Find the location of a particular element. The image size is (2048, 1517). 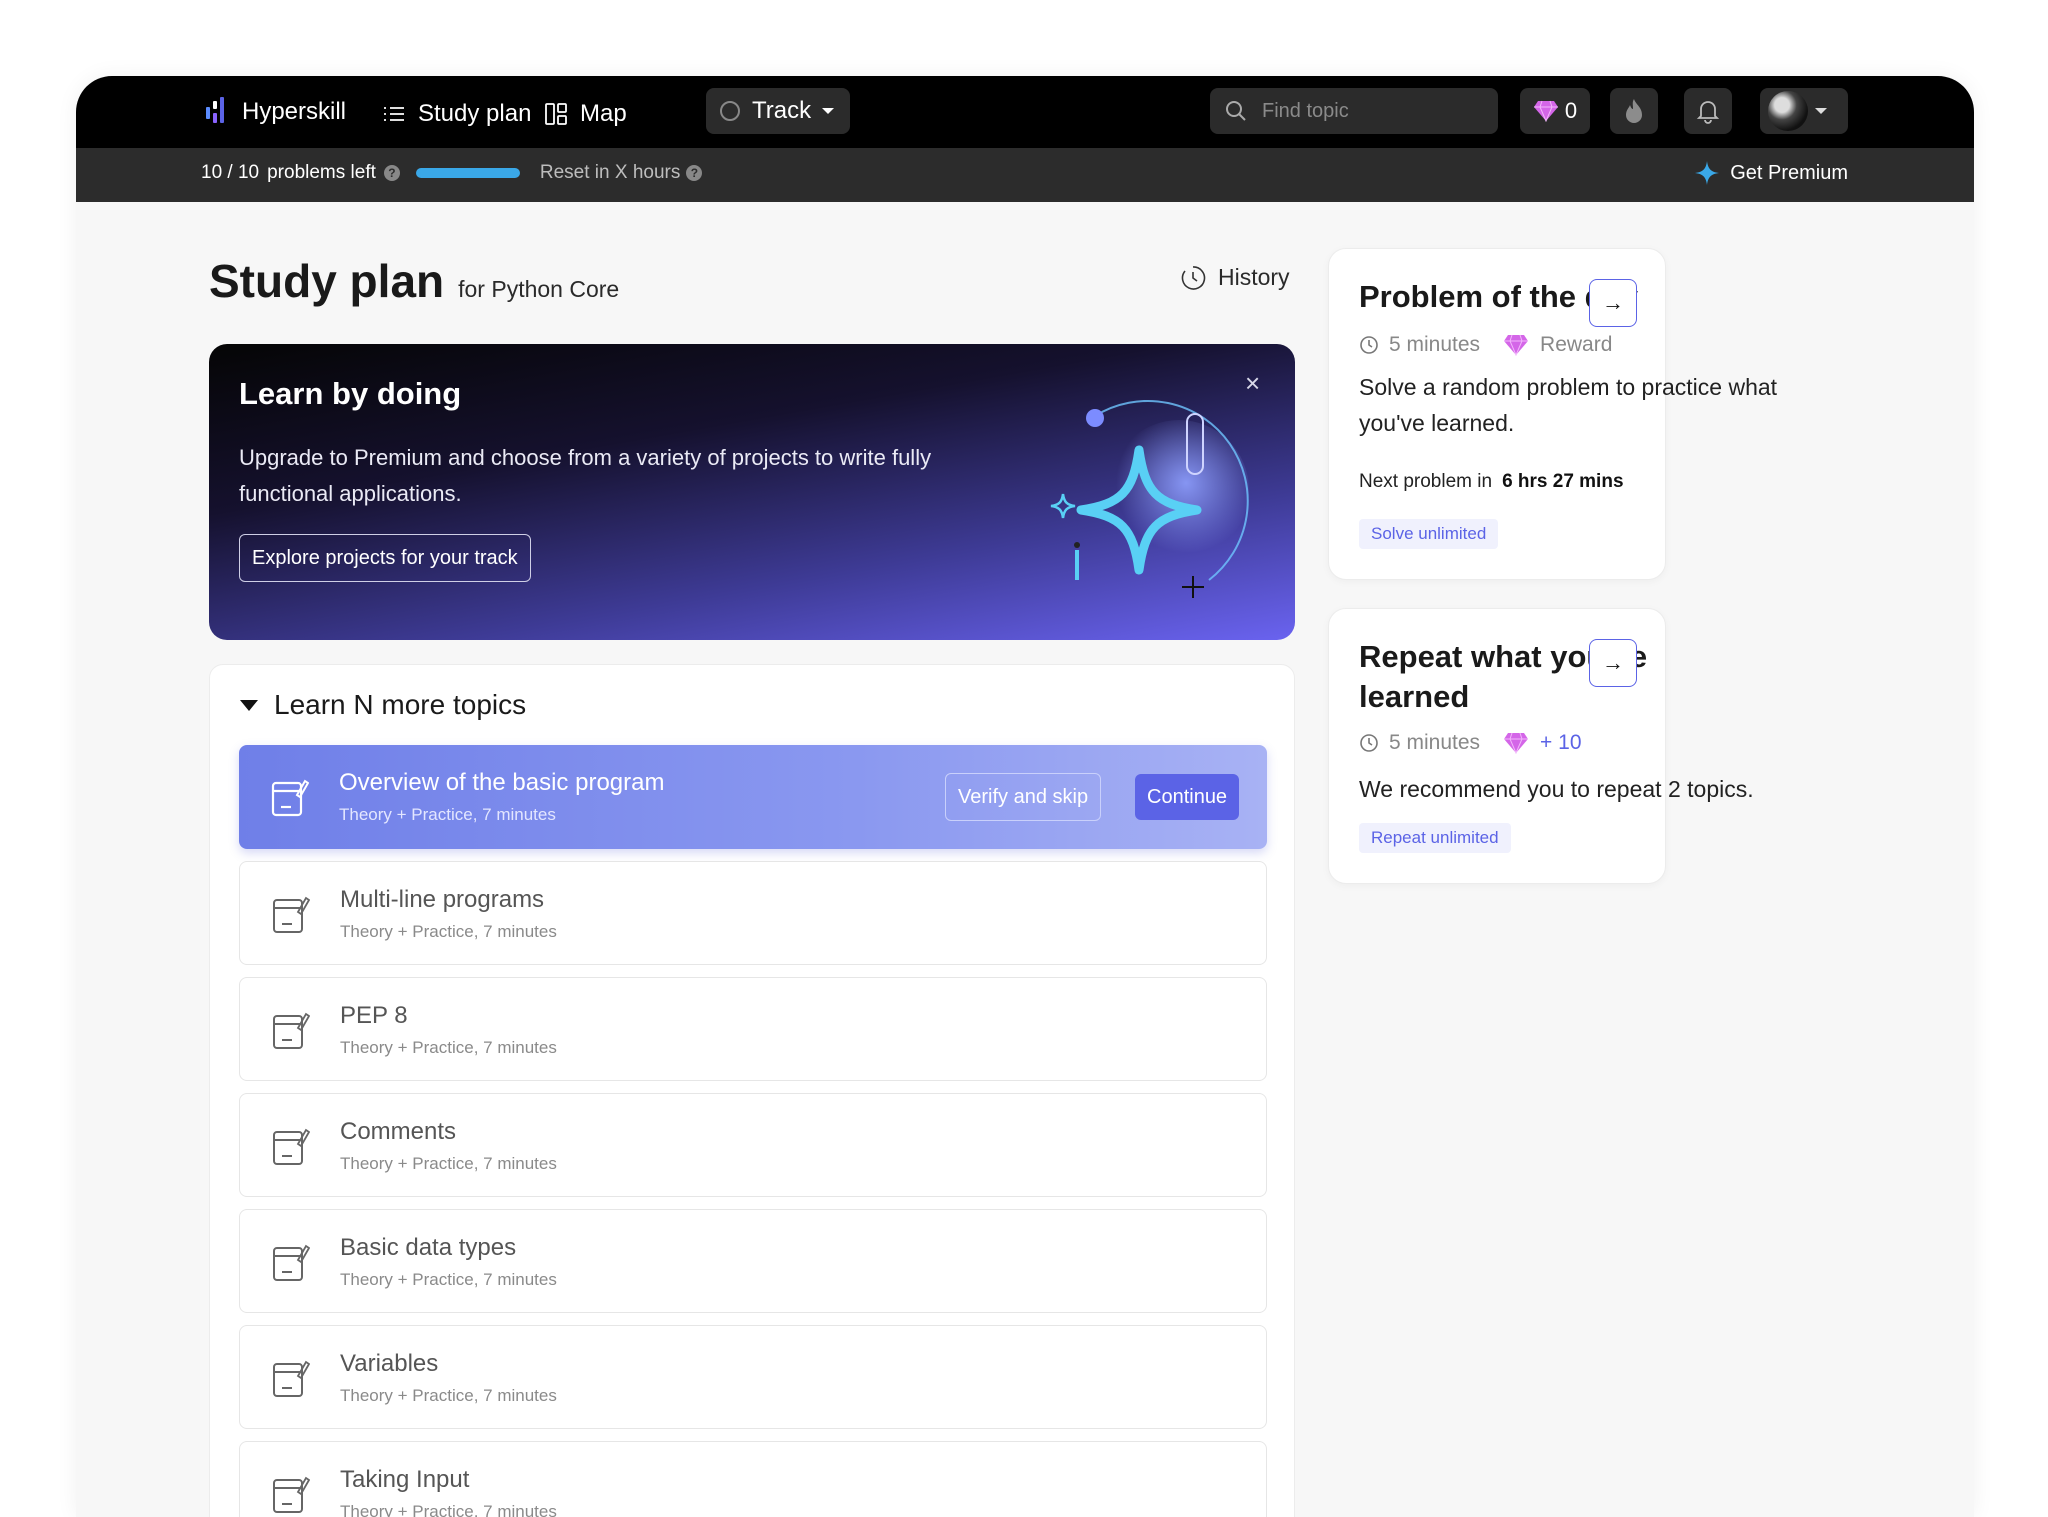

avatar is located at coordinates (1788, 111).